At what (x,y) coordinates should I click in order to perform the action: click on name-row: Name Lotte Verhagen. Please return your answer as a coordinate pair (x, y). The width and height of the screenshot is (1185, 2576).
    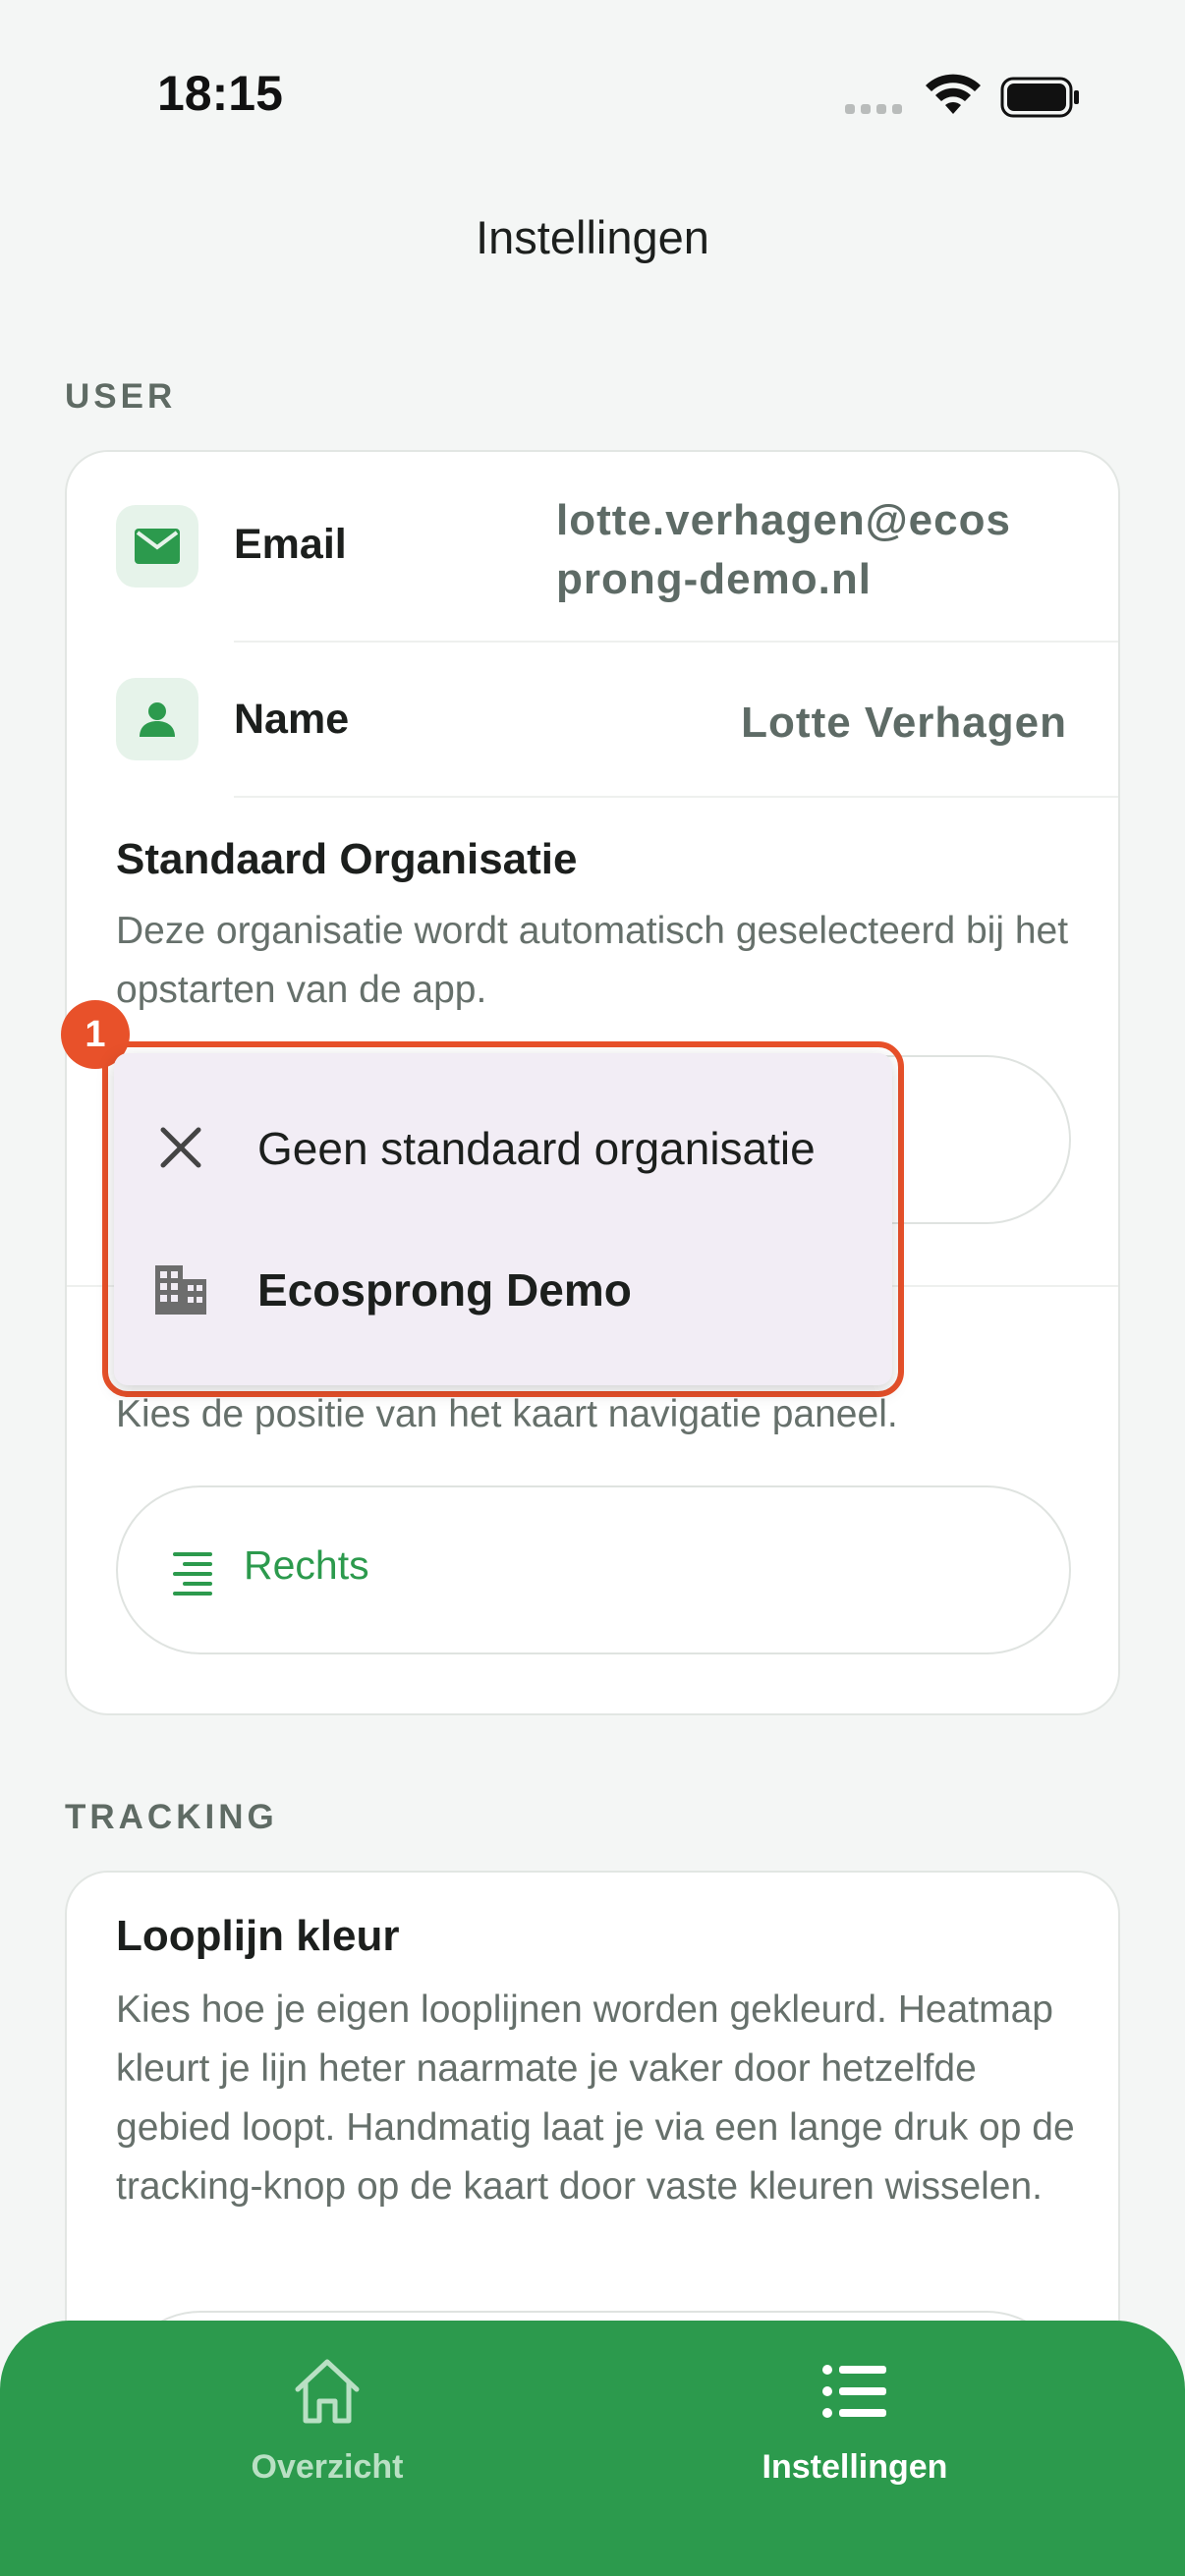
    Looking at the image, I should click on (592, 721).